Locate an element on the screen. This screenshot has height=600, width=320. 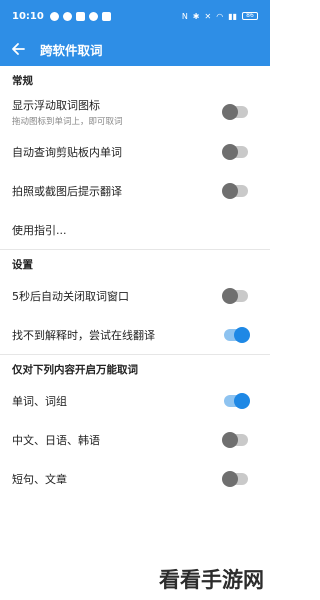
setting-cjk: 中文、日语、韩语 is located at coordinates (135, 439).